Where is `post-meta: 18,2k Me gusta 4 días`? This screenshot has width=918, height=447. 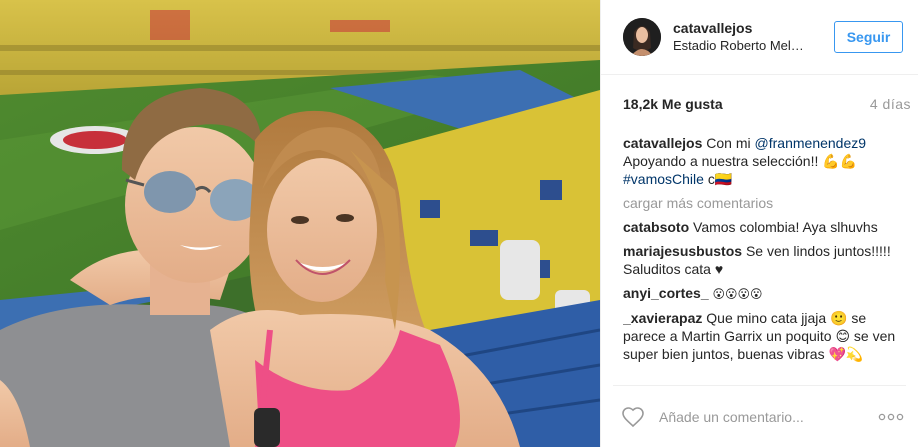 post-meta: 18,2k Me gusta 4 días is located at coordinates (767, 104).